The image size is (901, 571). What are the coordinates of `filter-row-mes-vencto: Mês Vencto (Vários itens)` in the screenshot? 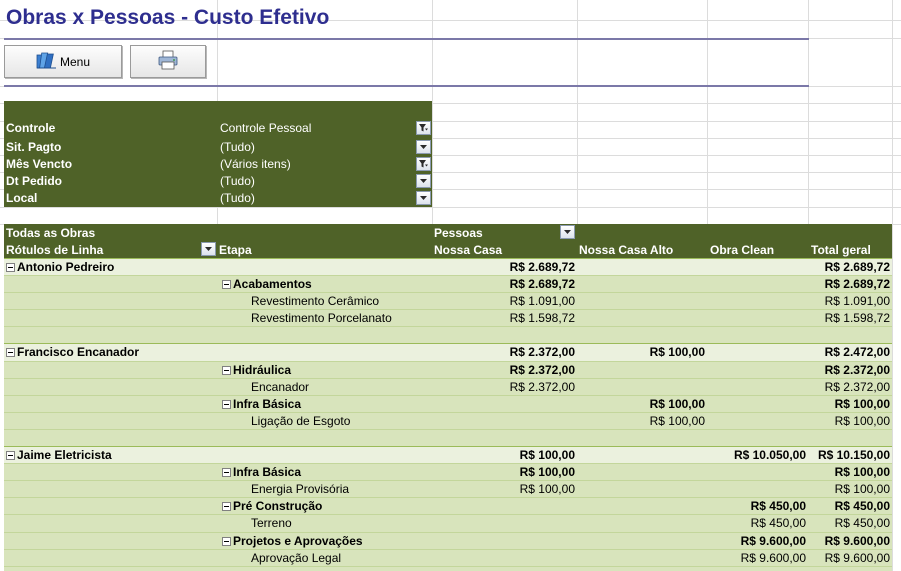 It's located at (218, 164).